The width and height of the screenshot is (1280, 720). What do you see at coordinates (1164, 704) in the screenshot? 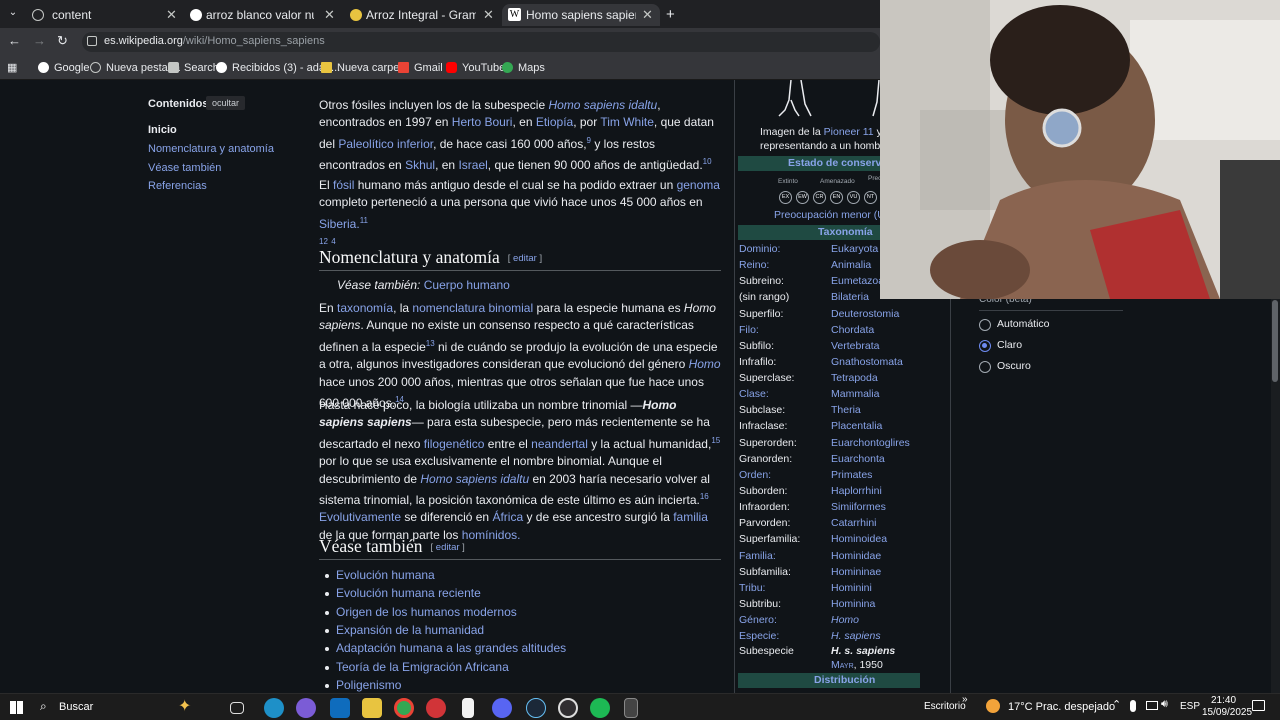
I see `speaker-icon: 🔊︎` at bounding box center [1164, 704].